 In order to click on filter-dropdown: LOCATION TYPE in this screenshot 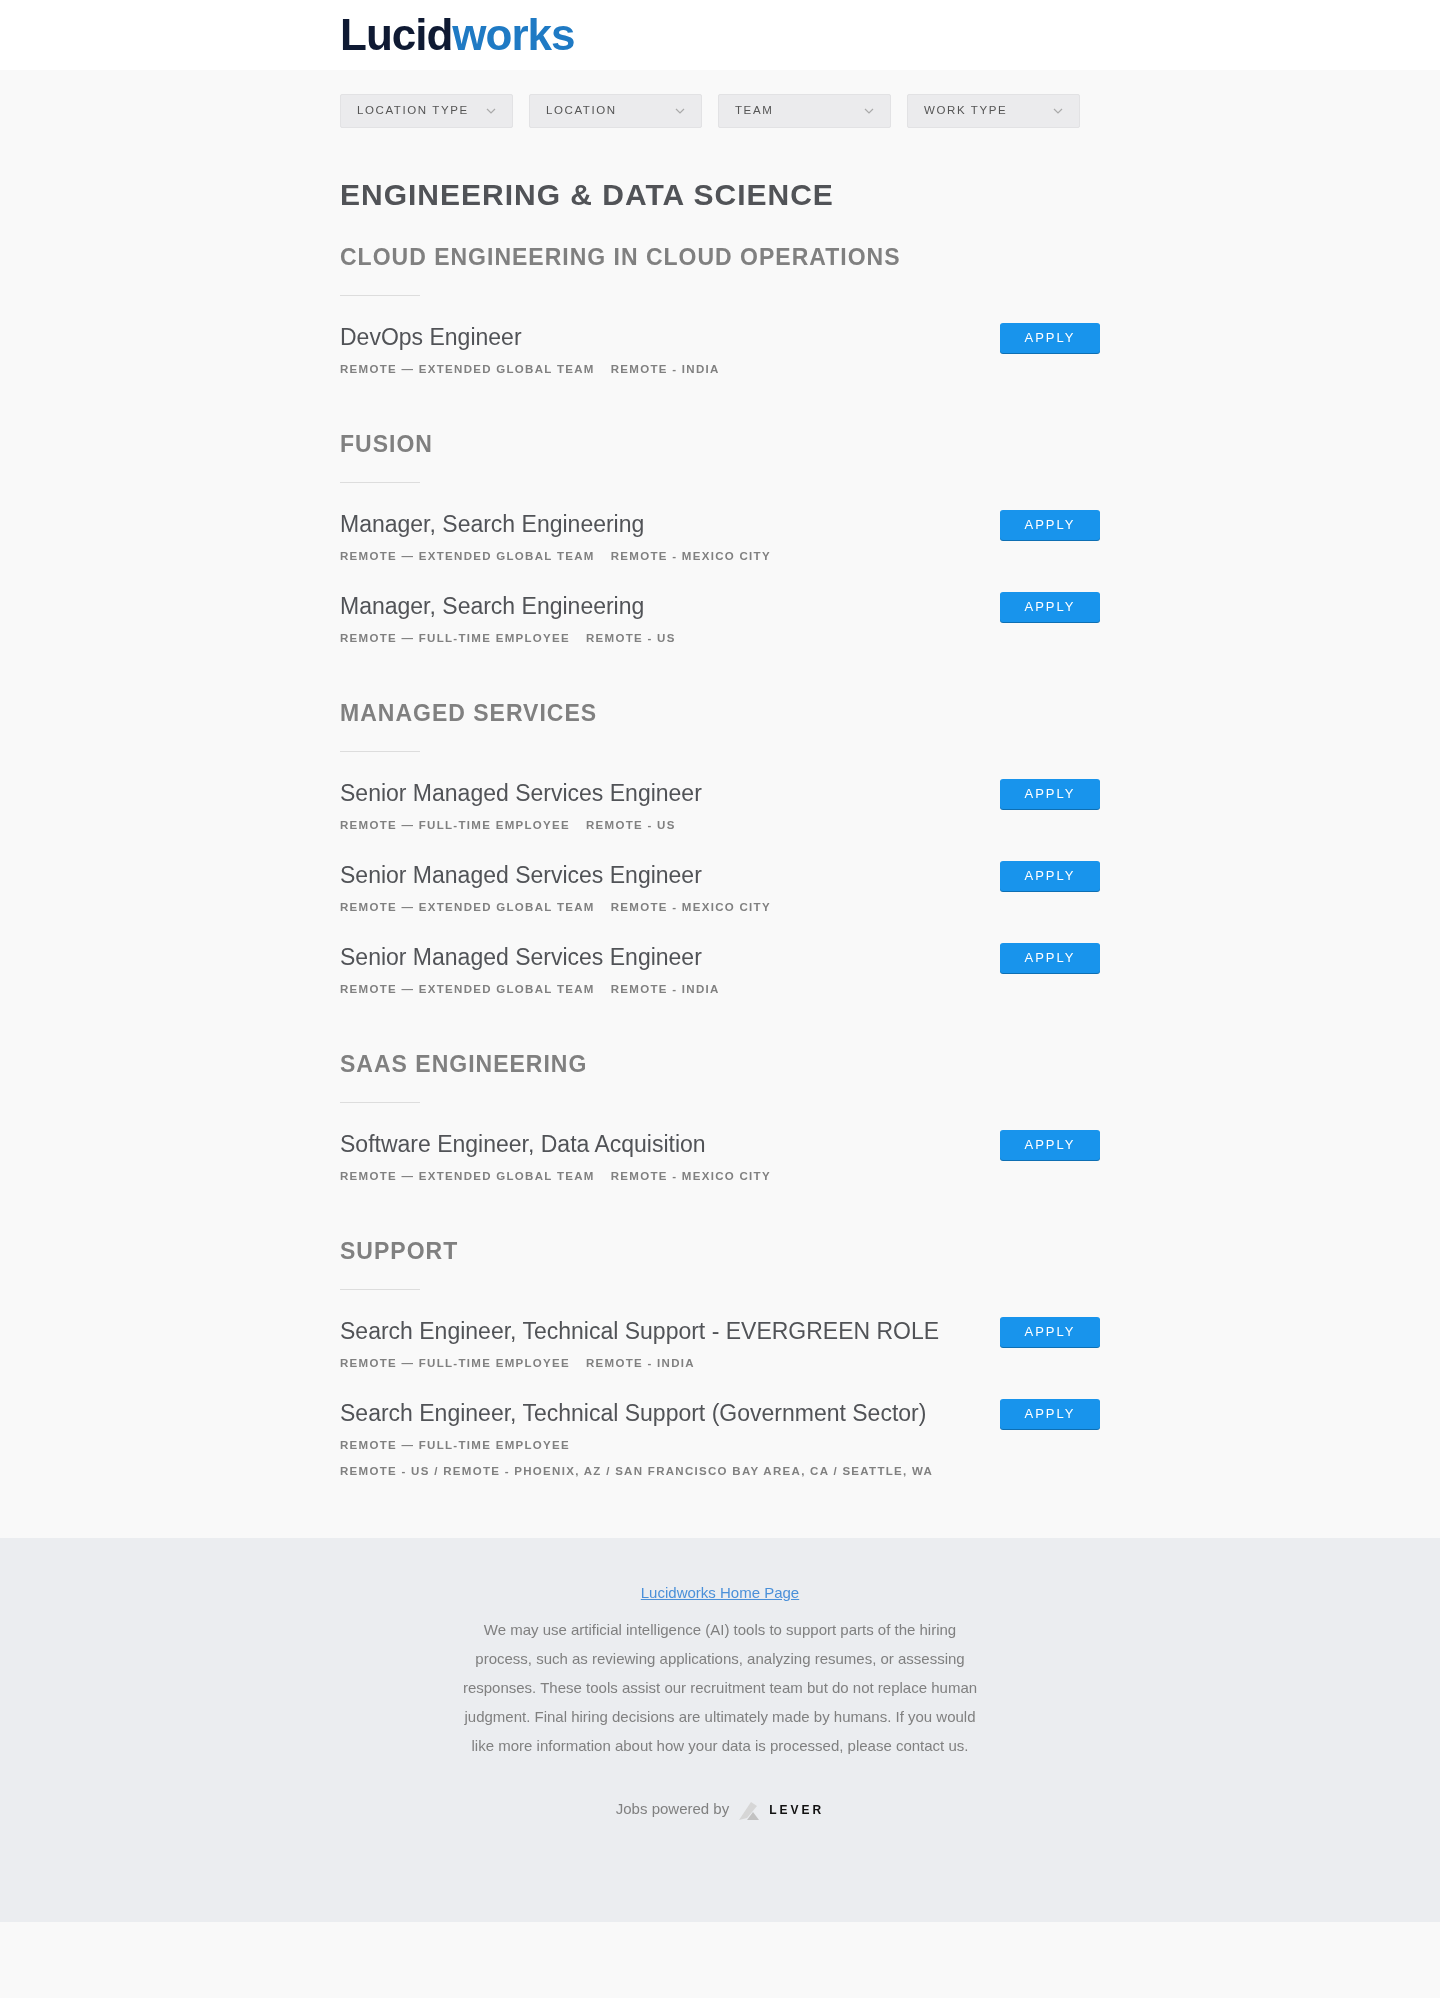, I will do `click(426, 111)`.